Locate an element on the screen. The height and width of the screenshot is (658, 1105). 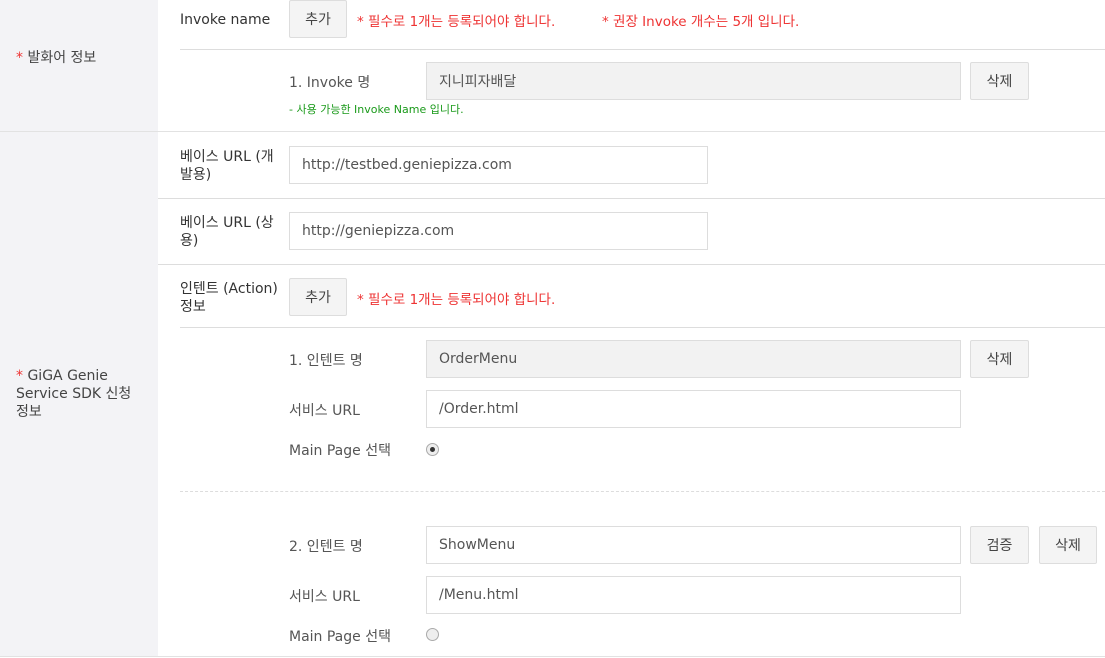
intent-1-url-label: 서비스 URL is located at coordinates (324, 411).